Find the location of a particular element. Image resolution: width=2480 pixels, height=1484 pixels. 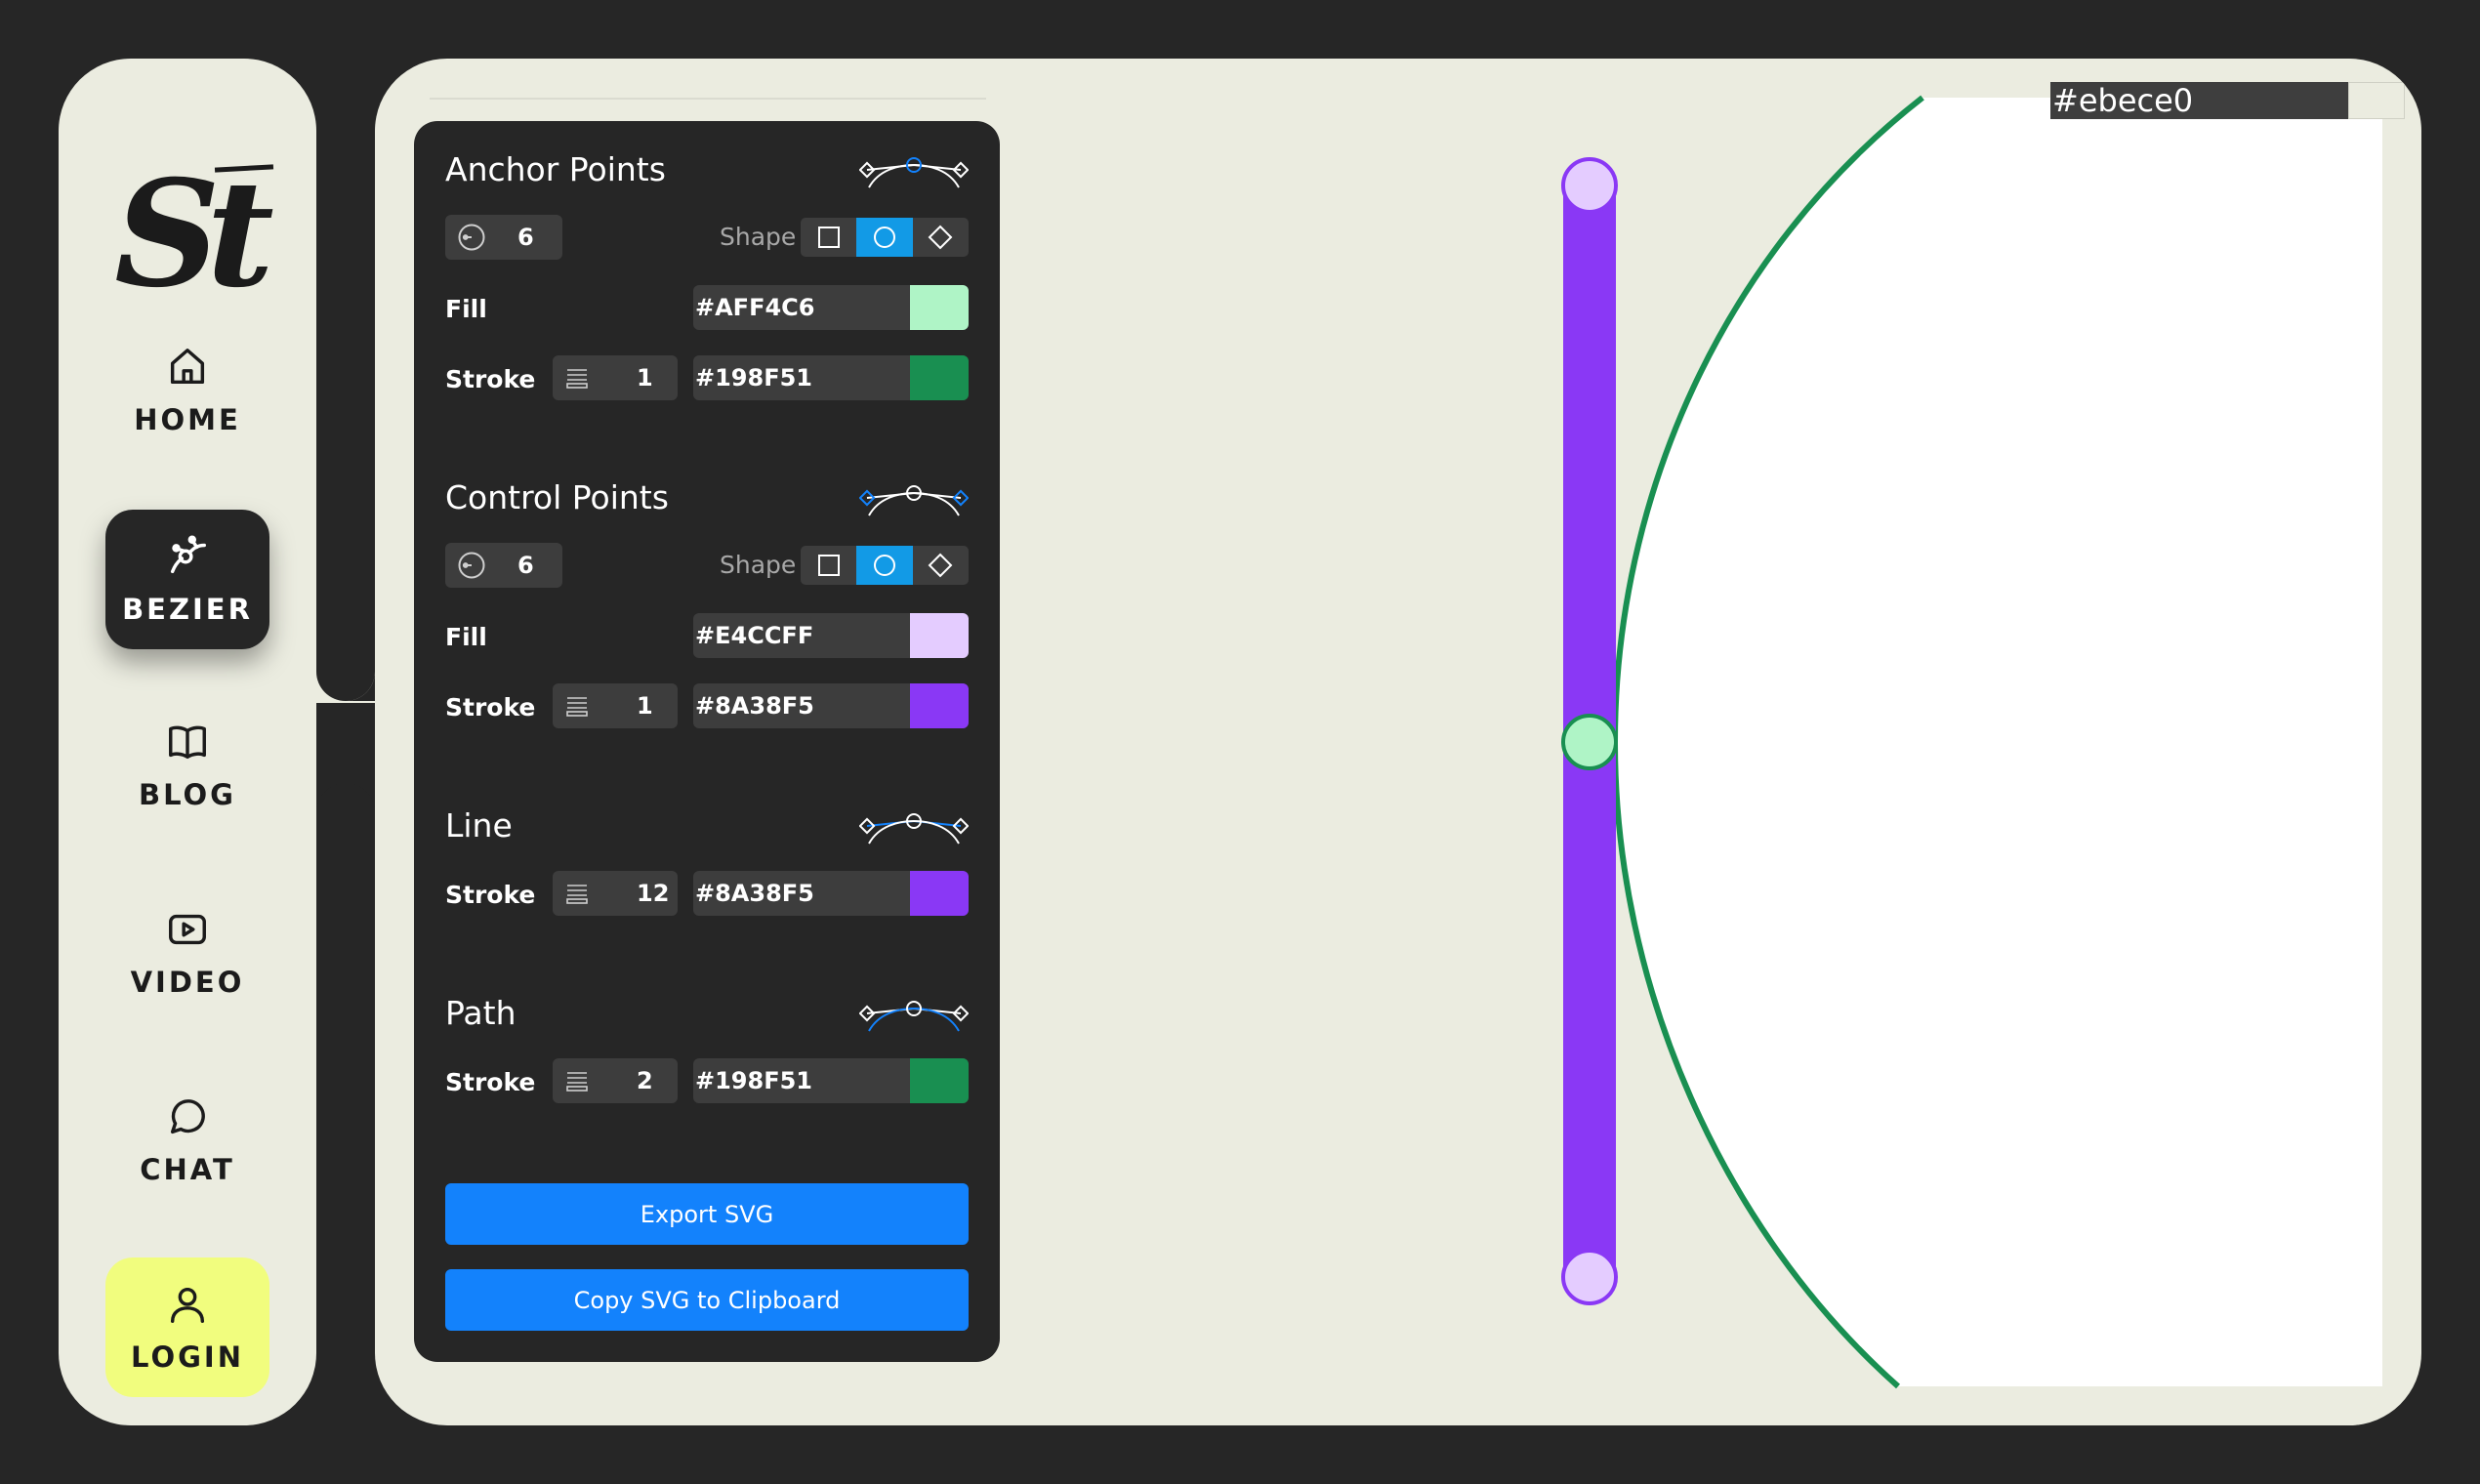

line-stroke-field: #8A38F5 is located at coordinates (831, 894).